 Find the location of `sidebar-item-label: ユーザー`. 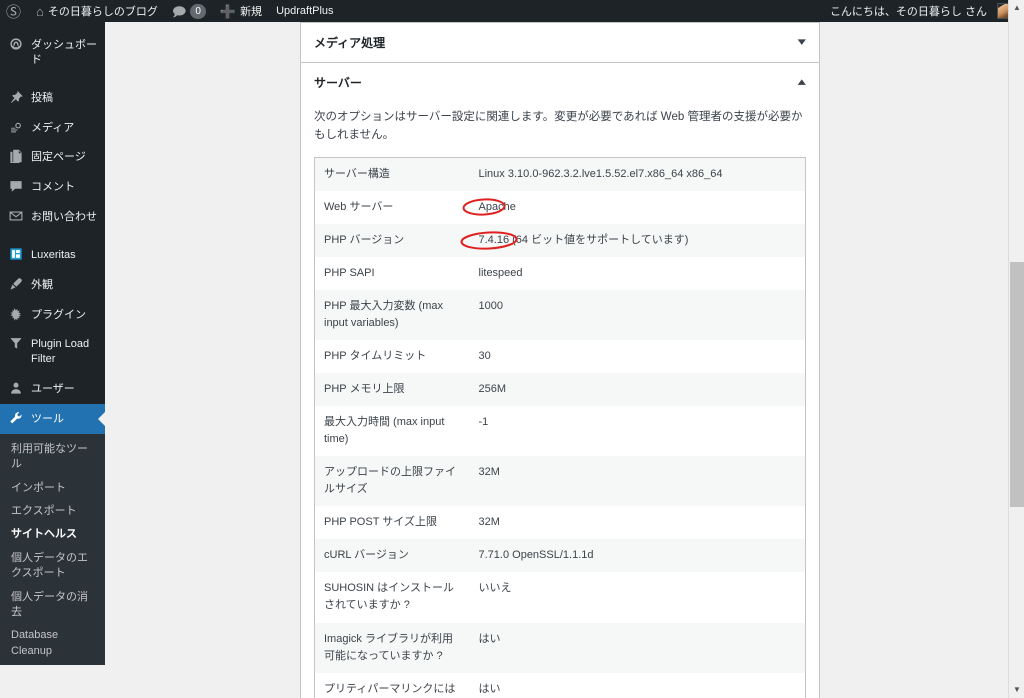

sidebar-item-label: ユーザー is located at coordinates (53, 389).